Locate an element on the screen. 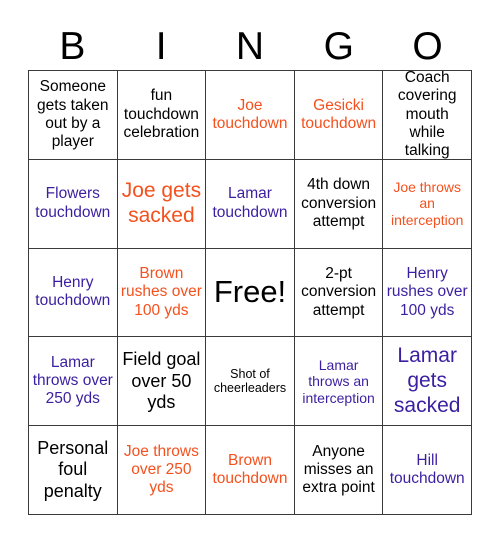 The height and width of the screenshot is (544, 500). bingo-cell: Lamar throws an interception is located at coordinates (339, 382).